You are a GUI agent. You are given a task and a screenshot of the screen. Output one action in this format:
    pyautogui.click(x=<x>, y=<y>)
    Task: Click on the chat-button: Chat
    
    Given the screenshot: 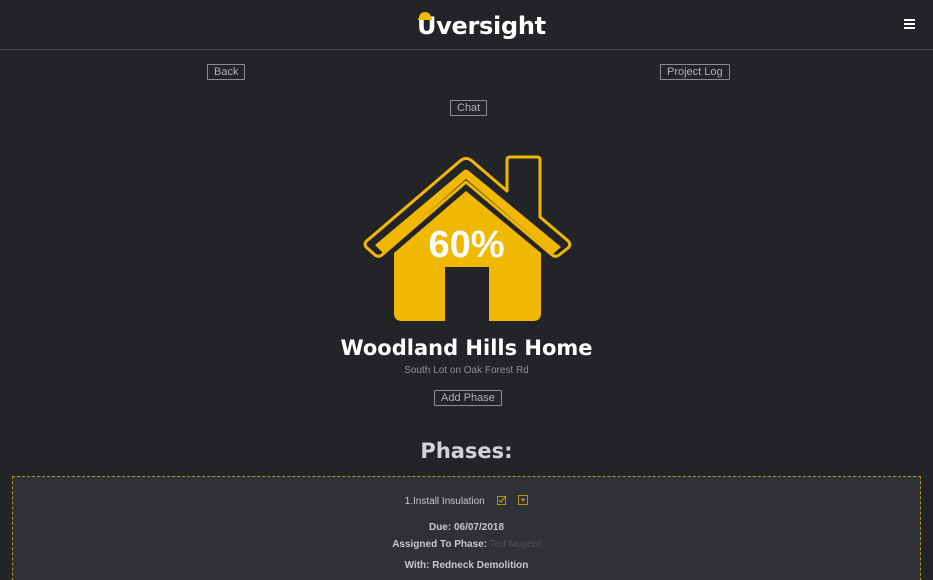 What is the action you would take?
    pyautogui.click(x=469, y=108)
    